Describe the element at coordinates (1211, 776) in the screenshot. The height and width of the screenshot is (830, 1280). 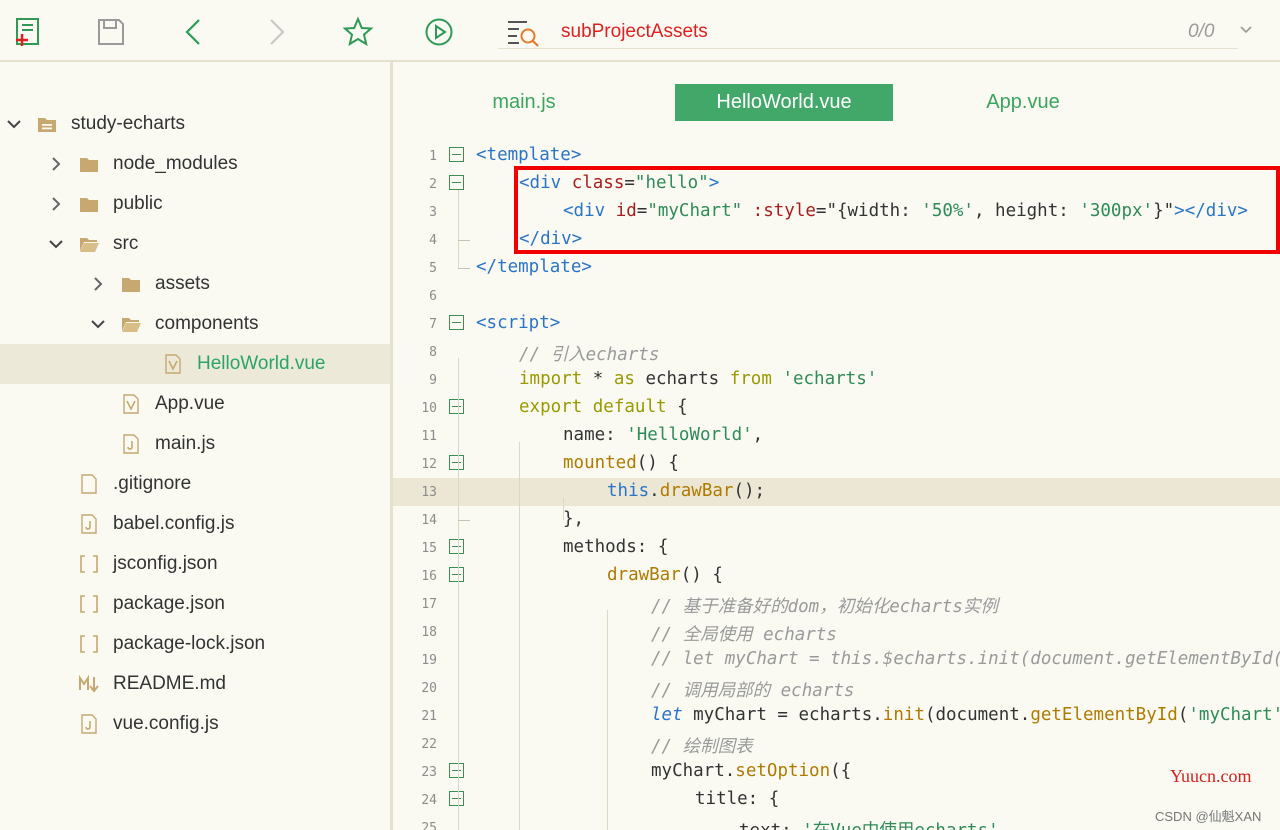
I see `site-watermark: Yuucn.com` at that location.